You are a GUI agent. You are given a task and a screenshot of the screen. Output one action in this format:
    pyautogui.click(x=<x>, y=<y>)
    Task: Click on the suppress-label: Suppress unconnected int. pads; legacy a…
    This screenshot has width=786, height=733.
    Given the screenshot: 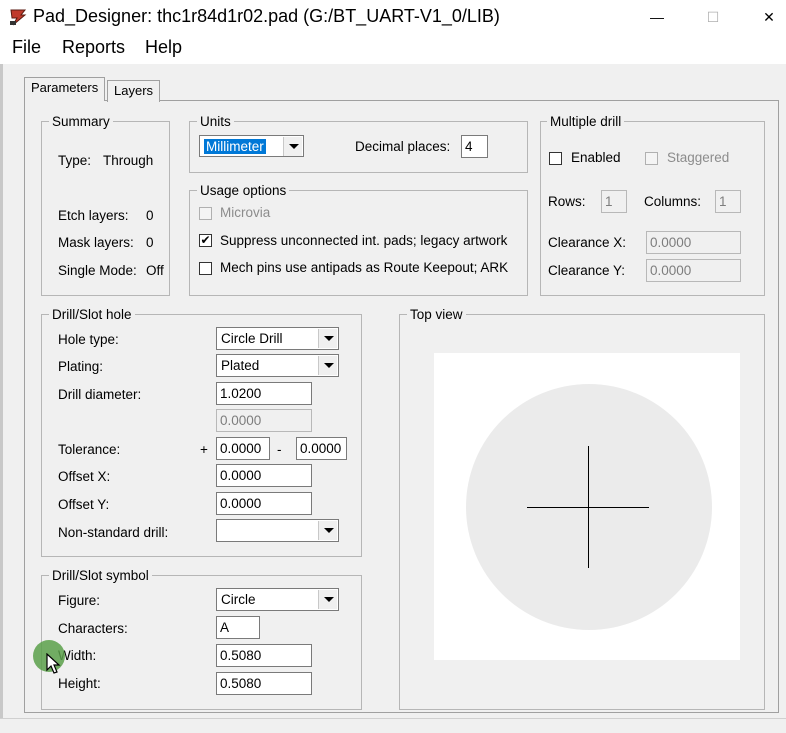 What is the action you would take?
    pyautogui.click(x=364, y=240)
    